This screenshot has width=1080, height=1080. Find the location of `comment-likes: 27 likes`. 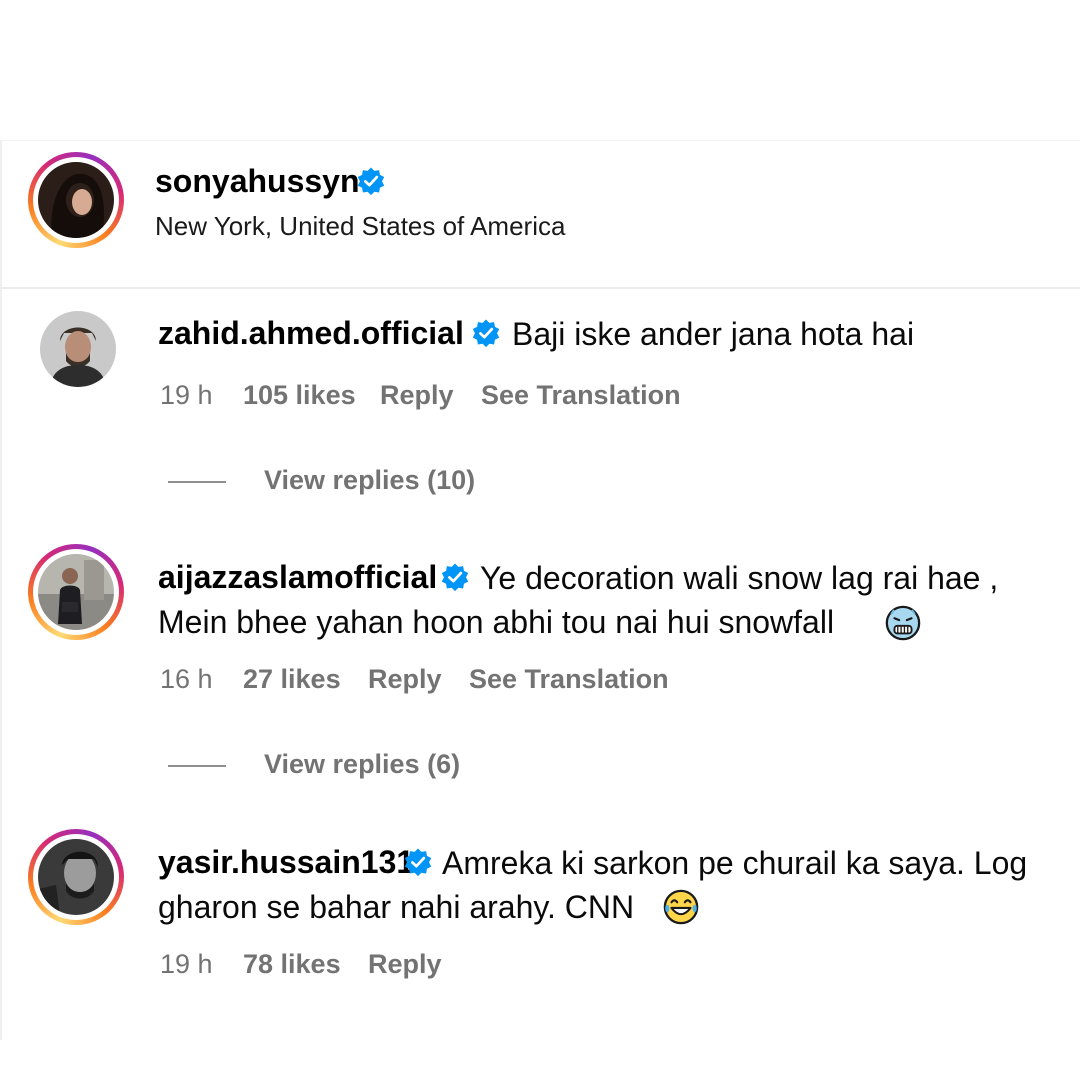

comment-likes: 27 likes is located at coordinates (292, 679).